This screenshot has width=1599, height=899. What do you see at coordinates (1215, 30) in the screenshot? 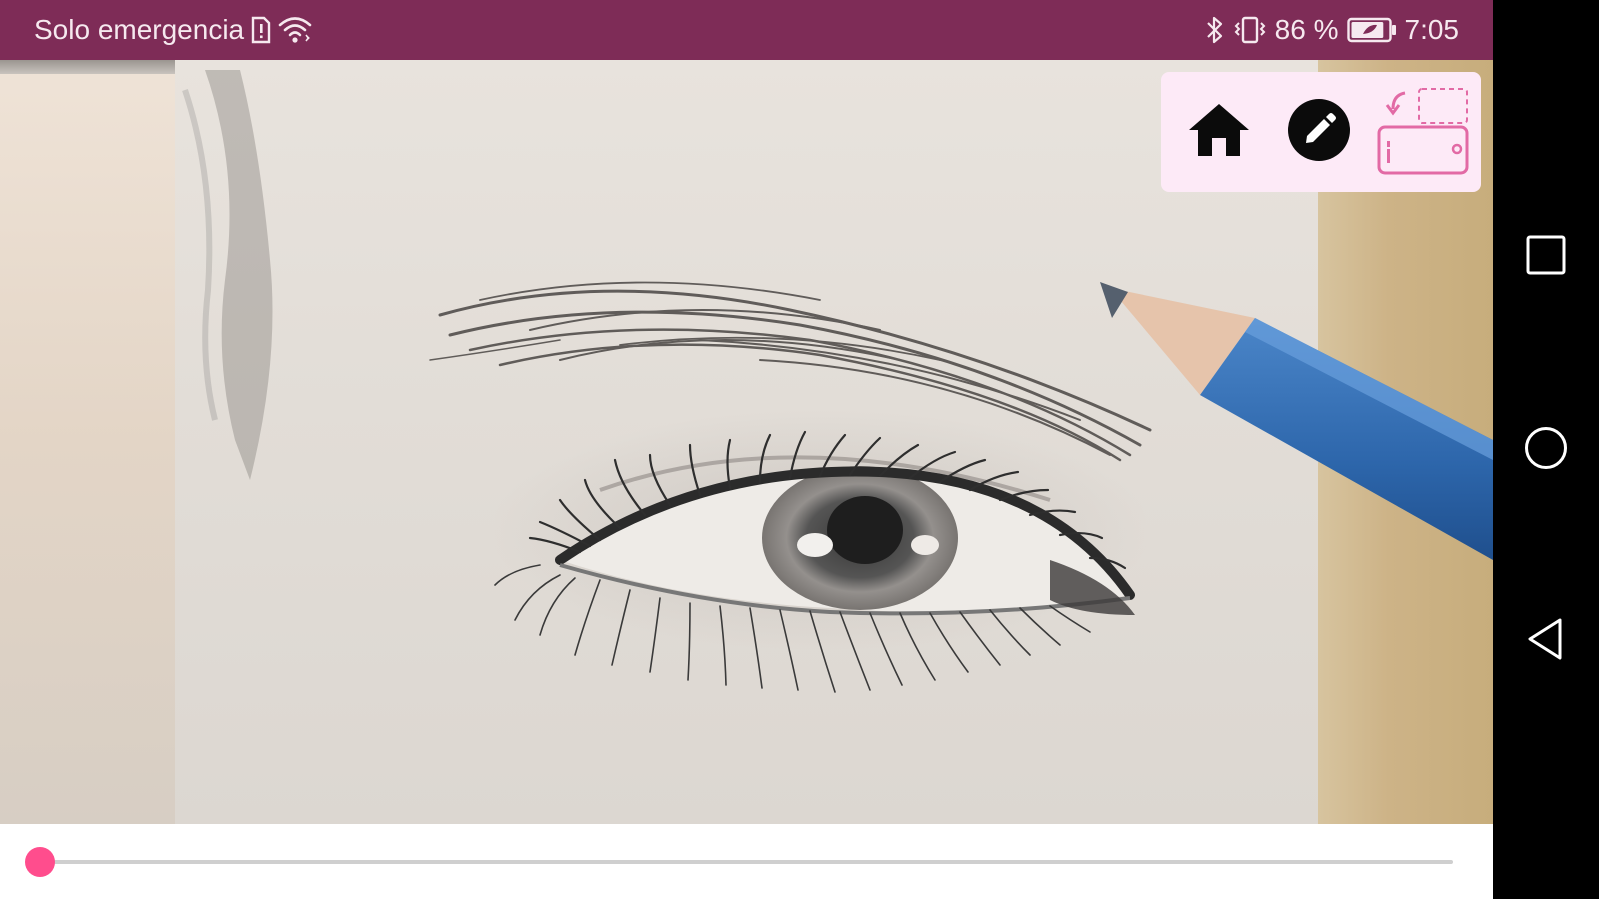
I see `bluetooth-icon` at bounding box center [1215, 30].